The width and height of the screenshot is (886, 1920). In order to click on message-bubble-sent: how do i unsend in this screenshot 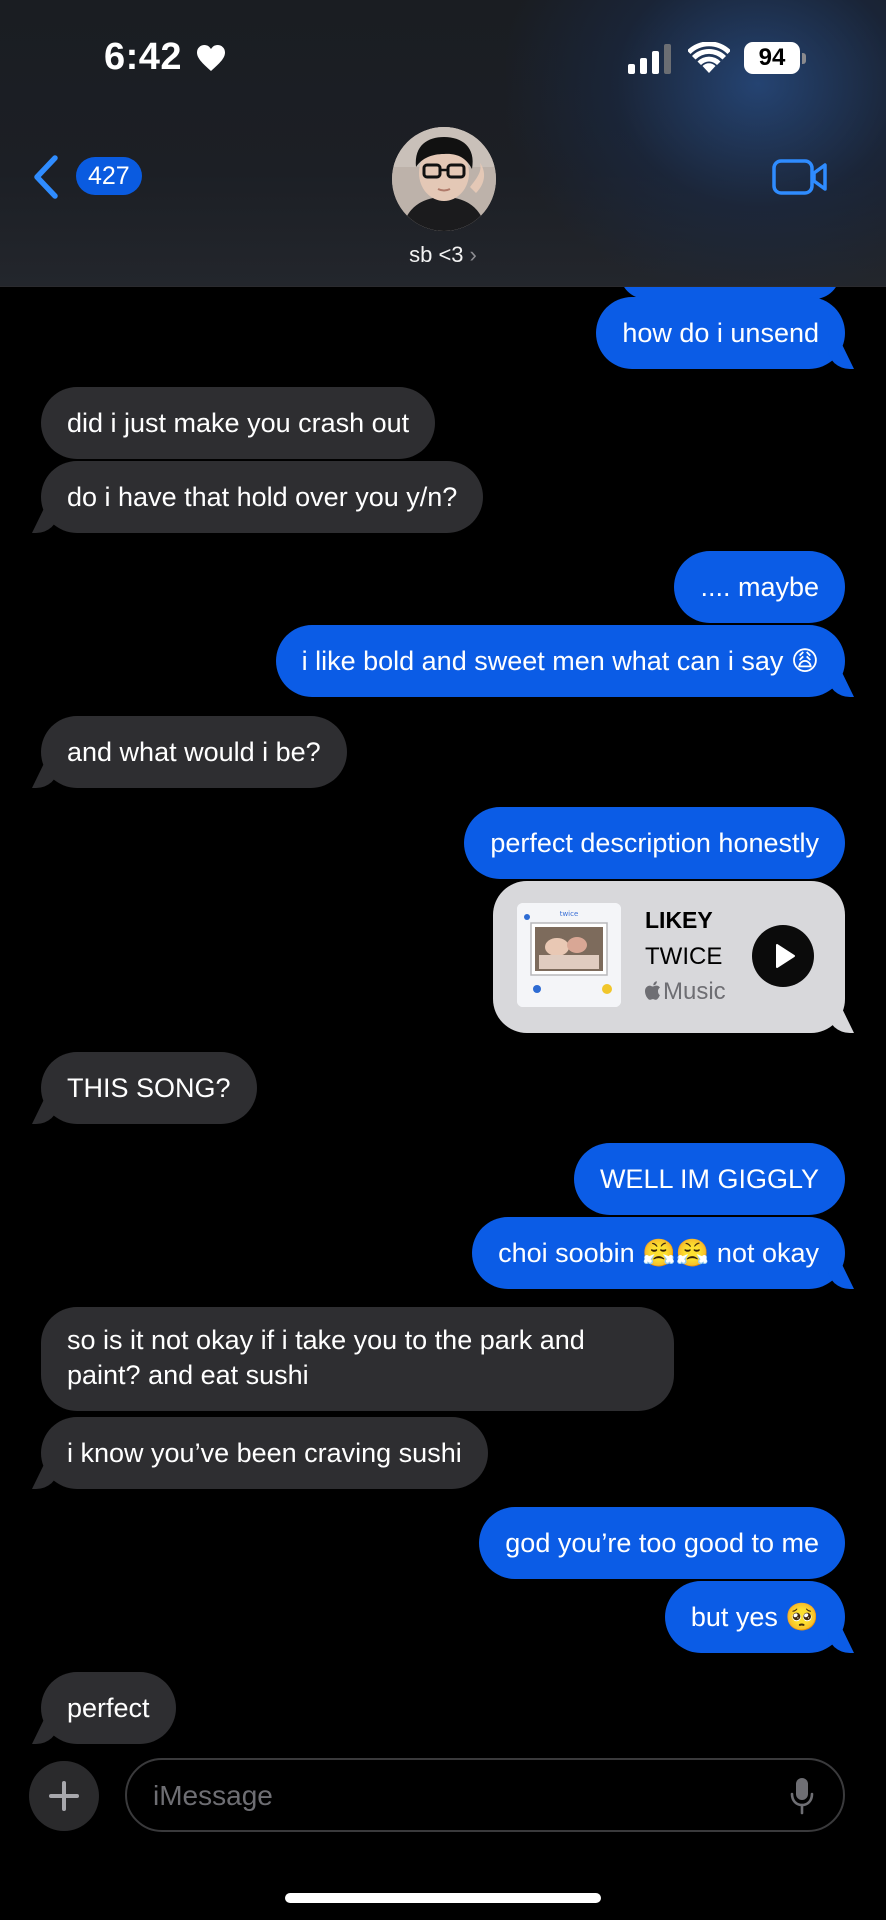, I will do `click(720, 333)`.